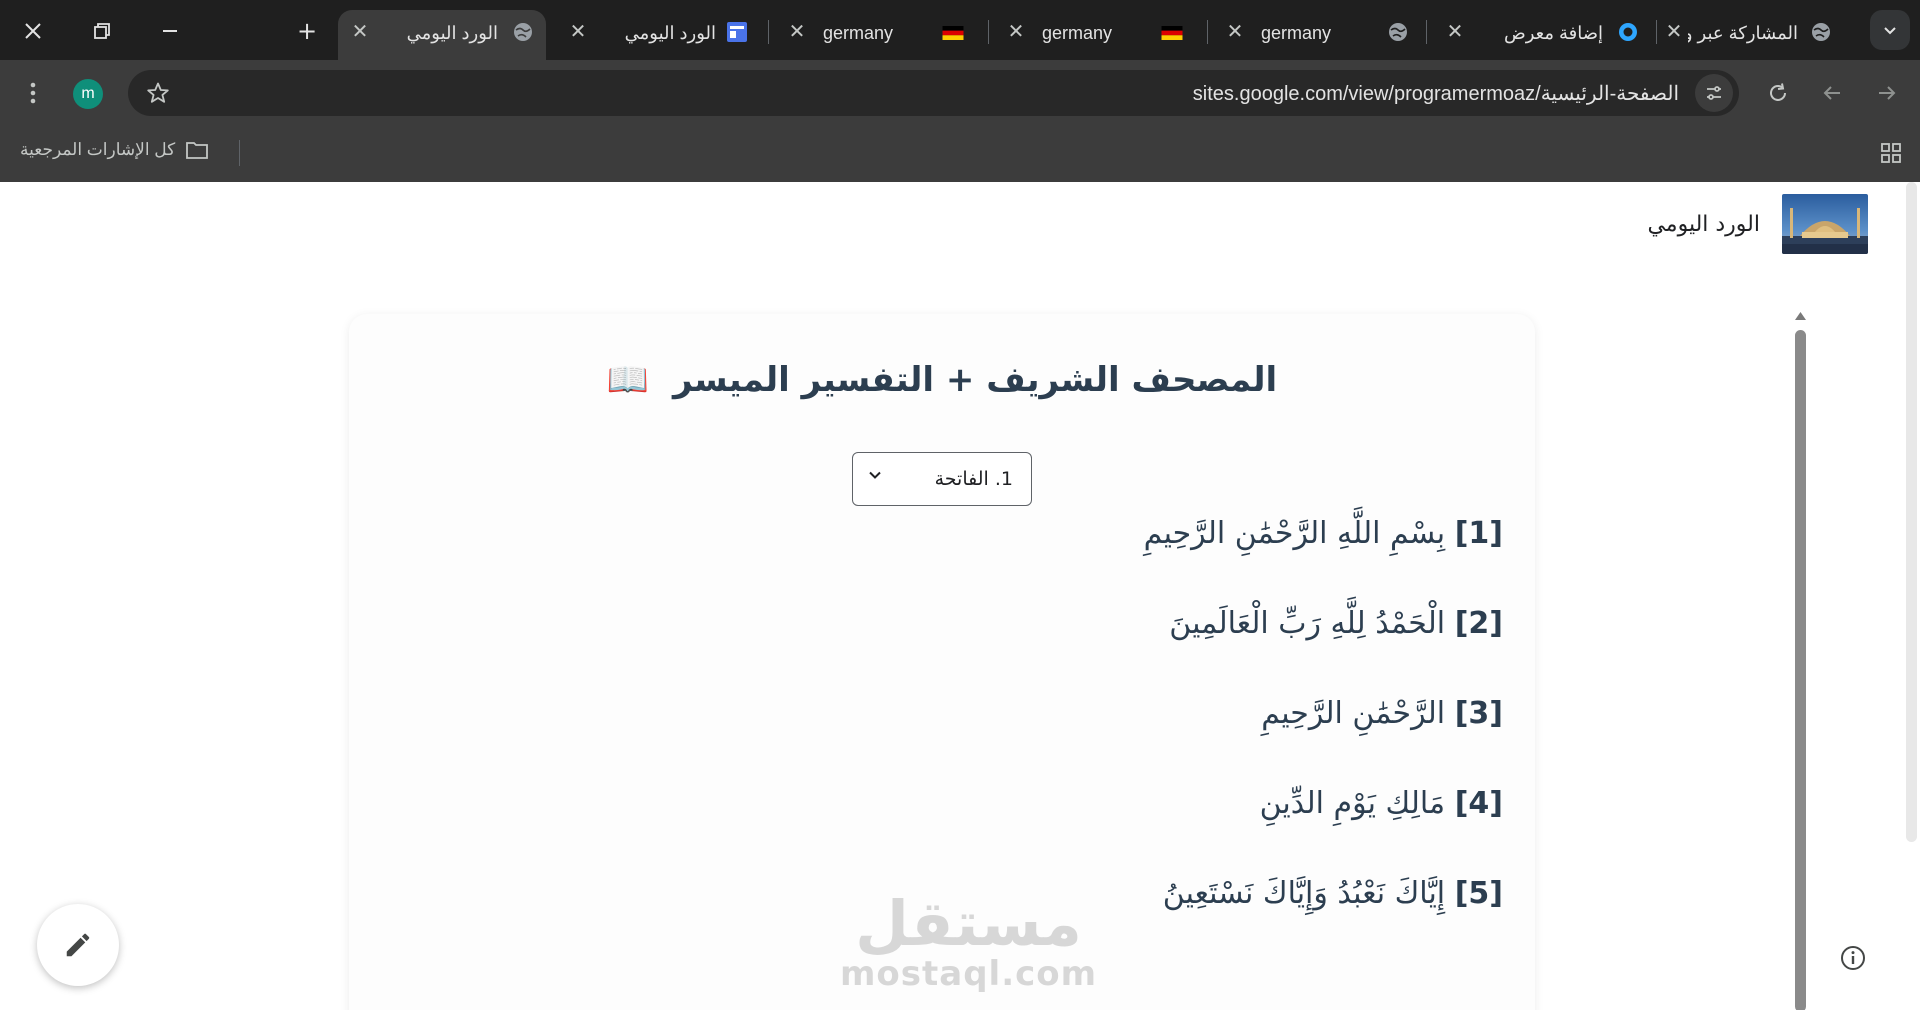  I want to click on profile-initial: m, so click(88, 93).